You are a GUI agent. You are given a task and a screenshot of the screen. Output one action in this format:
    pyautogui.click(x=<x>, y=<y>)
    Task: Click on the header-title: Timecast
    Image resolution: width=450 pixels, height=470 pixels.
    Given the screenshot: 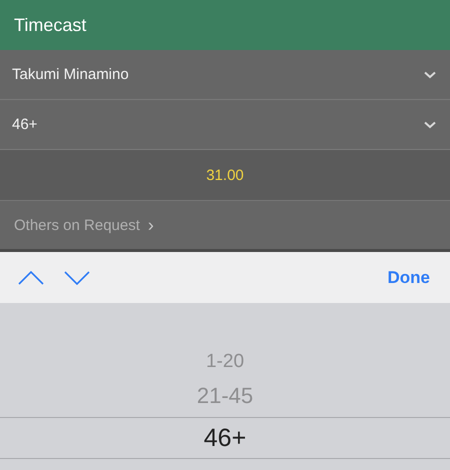 What is the action you would take?
    pyautogui.click(x=50, y=25)
    